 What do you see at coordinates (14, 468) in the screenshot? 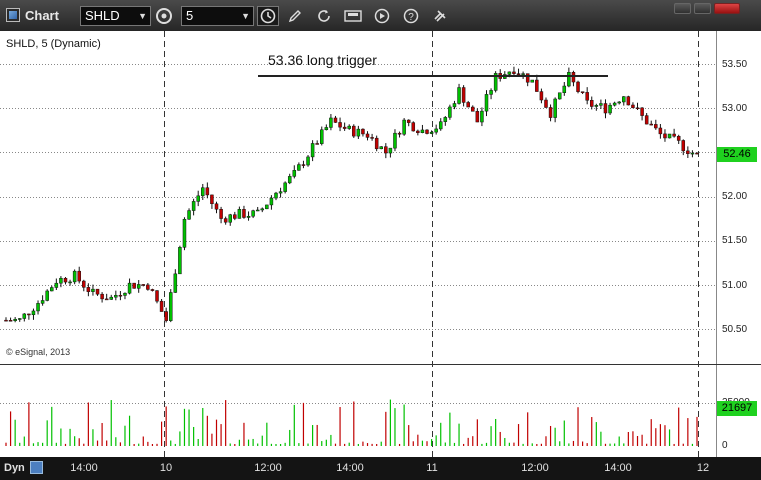
I see `dynamic-mode-label: Dyn` at bounding box center [14, 468].